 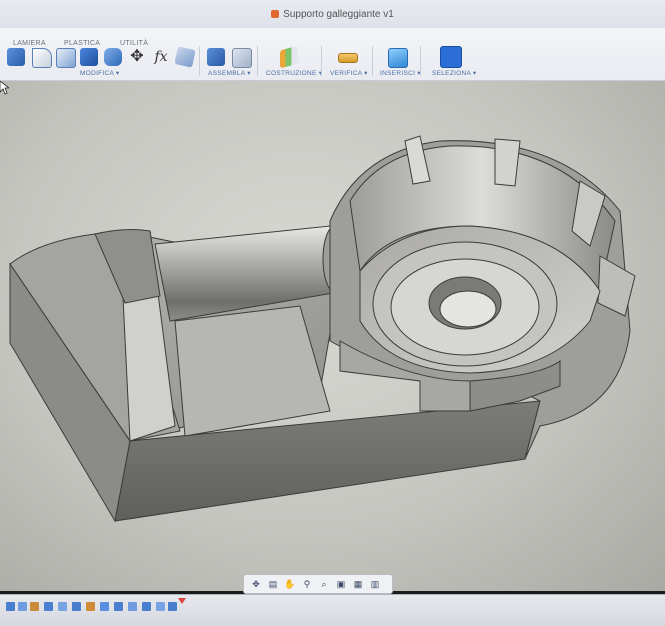 What do you see at coordinates (89, 57) in the screenshot?
I see `shell-icon` at bounding box center [89, 57].